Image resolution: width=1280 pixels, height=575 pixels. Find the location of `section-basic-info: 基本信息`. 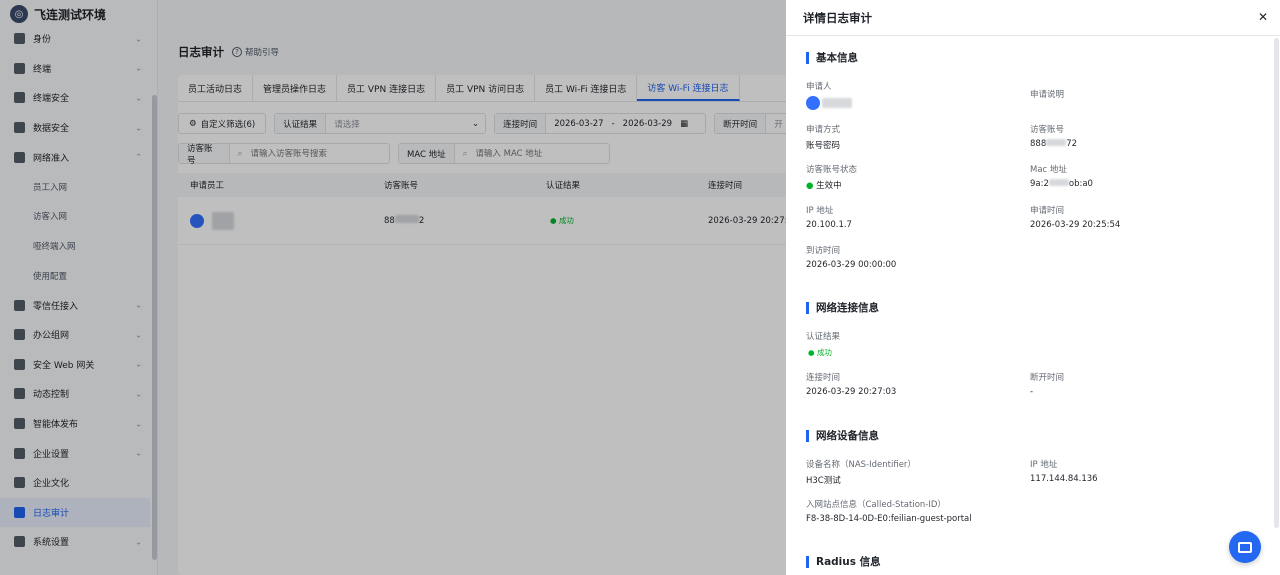

section-basic-info: 基本信息 is located at coordinates (832, 58).